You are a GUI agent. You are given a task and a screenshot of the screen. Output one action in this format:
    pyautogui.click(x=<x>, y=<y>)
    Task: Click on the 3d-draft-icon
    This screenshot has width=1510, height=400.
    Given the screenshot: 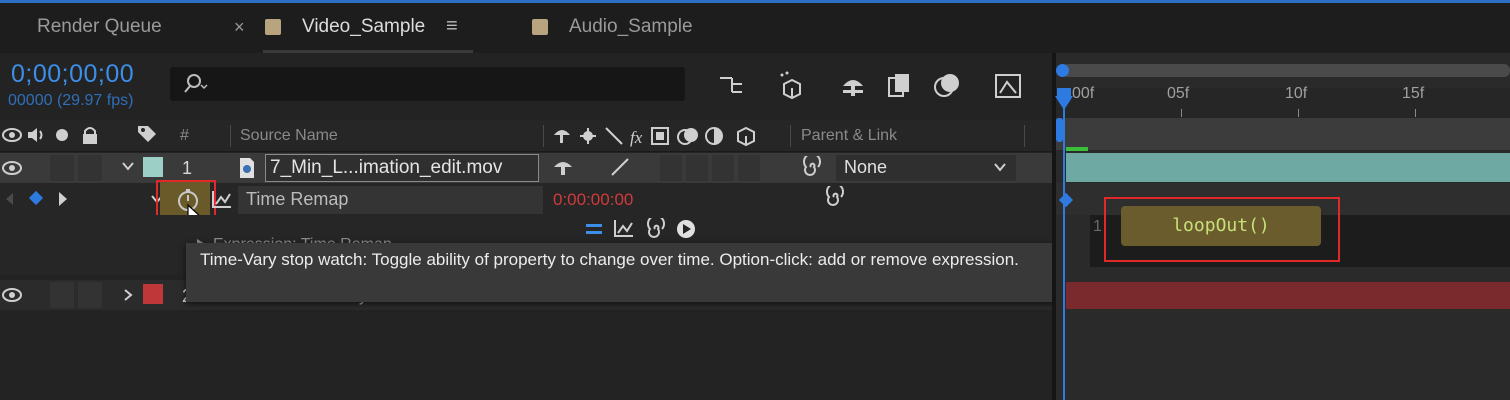 What is the action you would take?
    pyautogui.click(x=791, y=85)
    